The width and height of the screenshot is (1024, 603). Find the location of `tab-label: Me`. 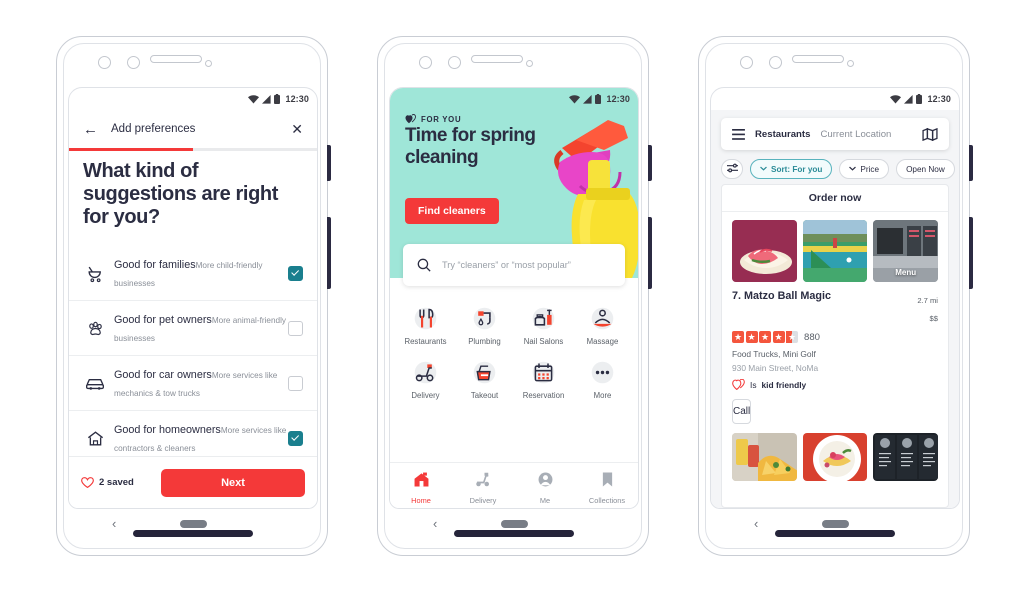

tab-label: Me is located at coordinates (545, 500).